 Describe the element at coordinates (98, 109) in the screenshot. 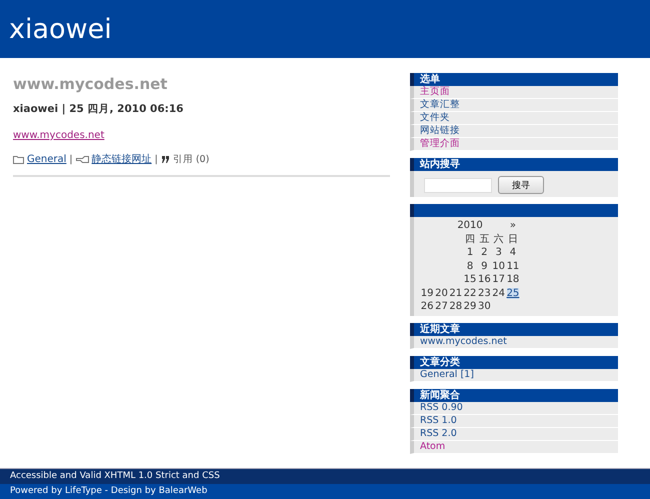

I see `post-meta: xiaowei | 25 四月, 2010 06:16` at that location.